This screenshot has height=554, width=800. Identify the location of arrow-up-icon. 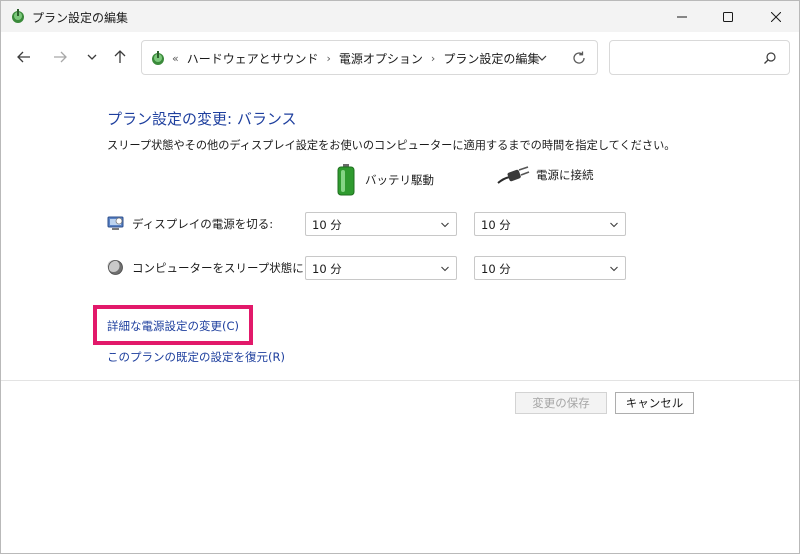
(120, 56).